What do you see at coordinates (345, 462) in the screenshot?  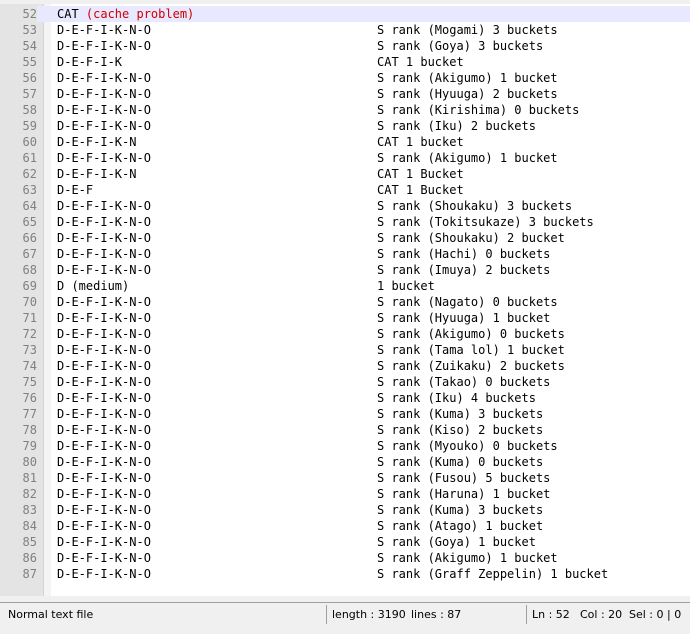 I see `editor-line: 80 D-E-F-I-K-N-O S rank (Kuma) 0 buckets` at bounding box center [345, 462].